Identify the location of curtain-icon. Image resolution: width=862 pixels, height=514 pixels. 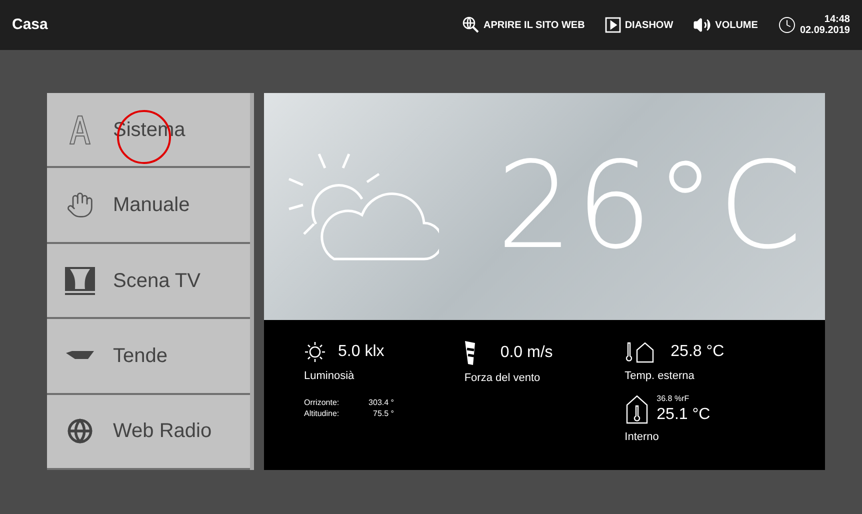
(80, 281).